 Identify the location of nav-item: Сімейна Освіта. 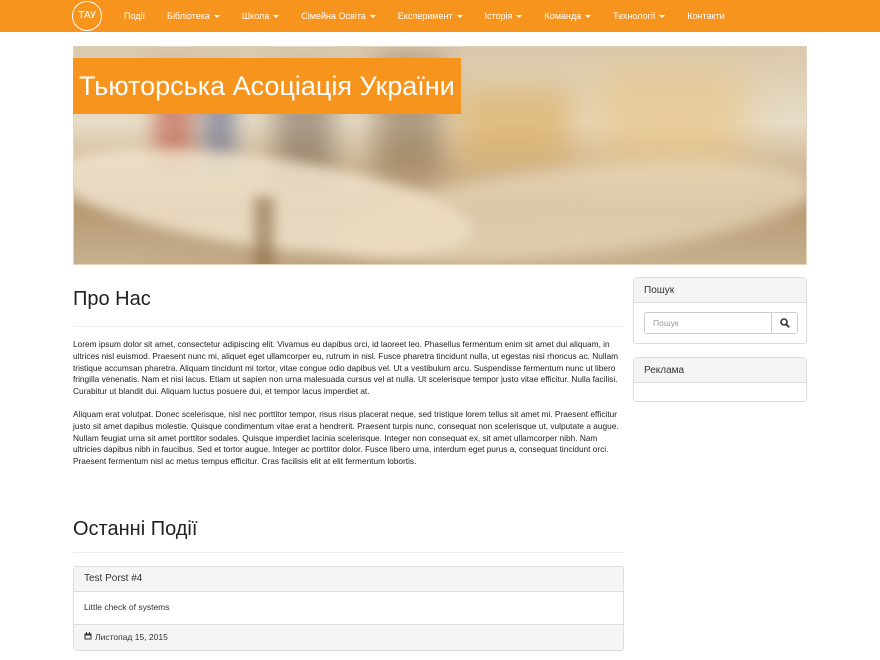
(338, 16).